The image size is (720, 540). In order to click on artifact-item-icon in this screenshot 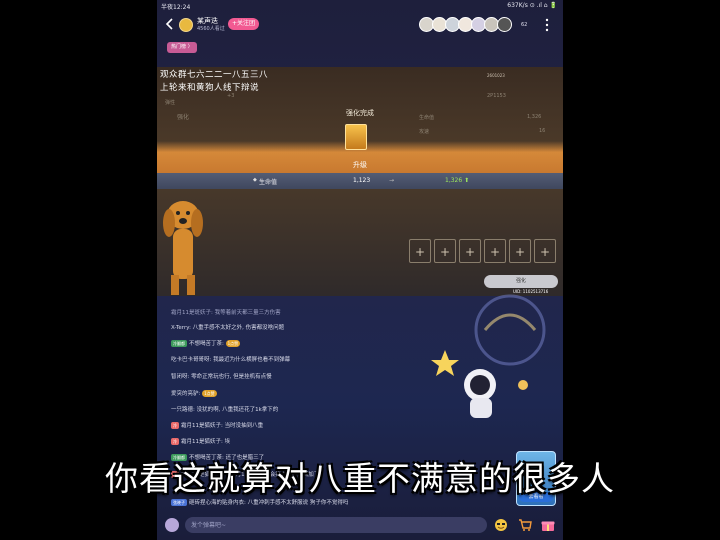, I will do `click(356, 137)`.